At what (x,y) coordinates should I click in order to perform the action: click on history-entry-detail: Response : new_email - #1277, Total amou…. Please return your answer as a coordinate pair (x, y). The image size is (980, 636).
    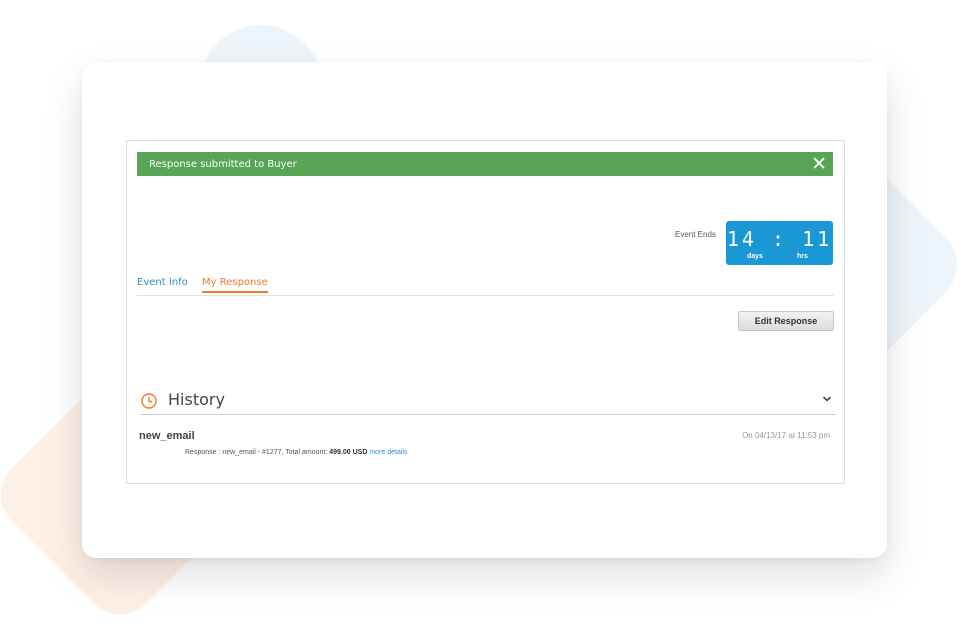
    Looking at the image, I should click on (296, 452).